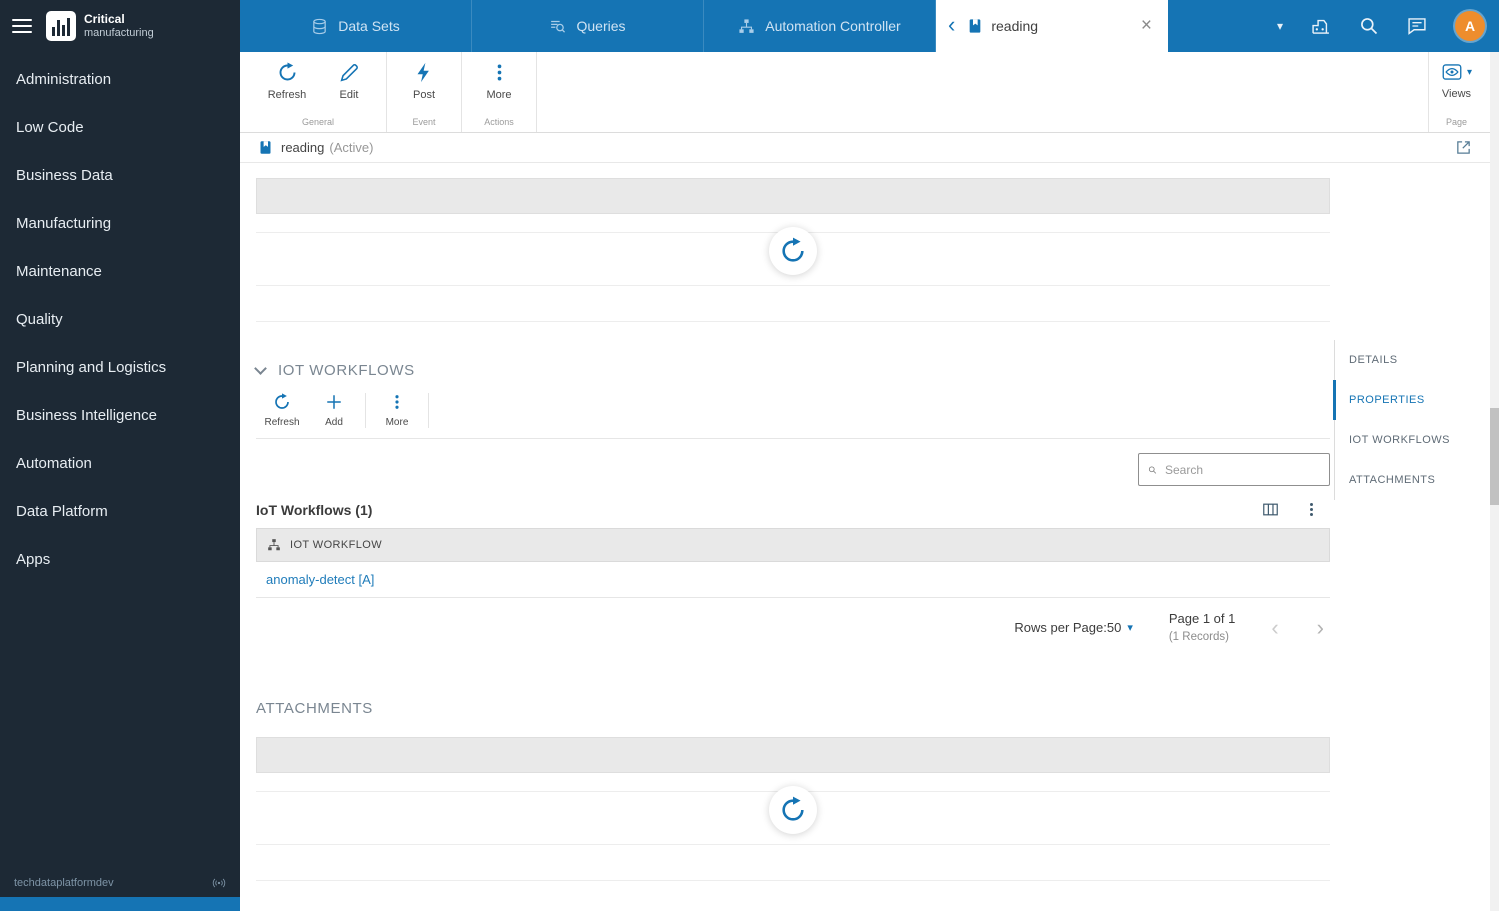 The image size is (1499, 911). I want to click on caret-down-icon: ▾, so click(1130, 628).